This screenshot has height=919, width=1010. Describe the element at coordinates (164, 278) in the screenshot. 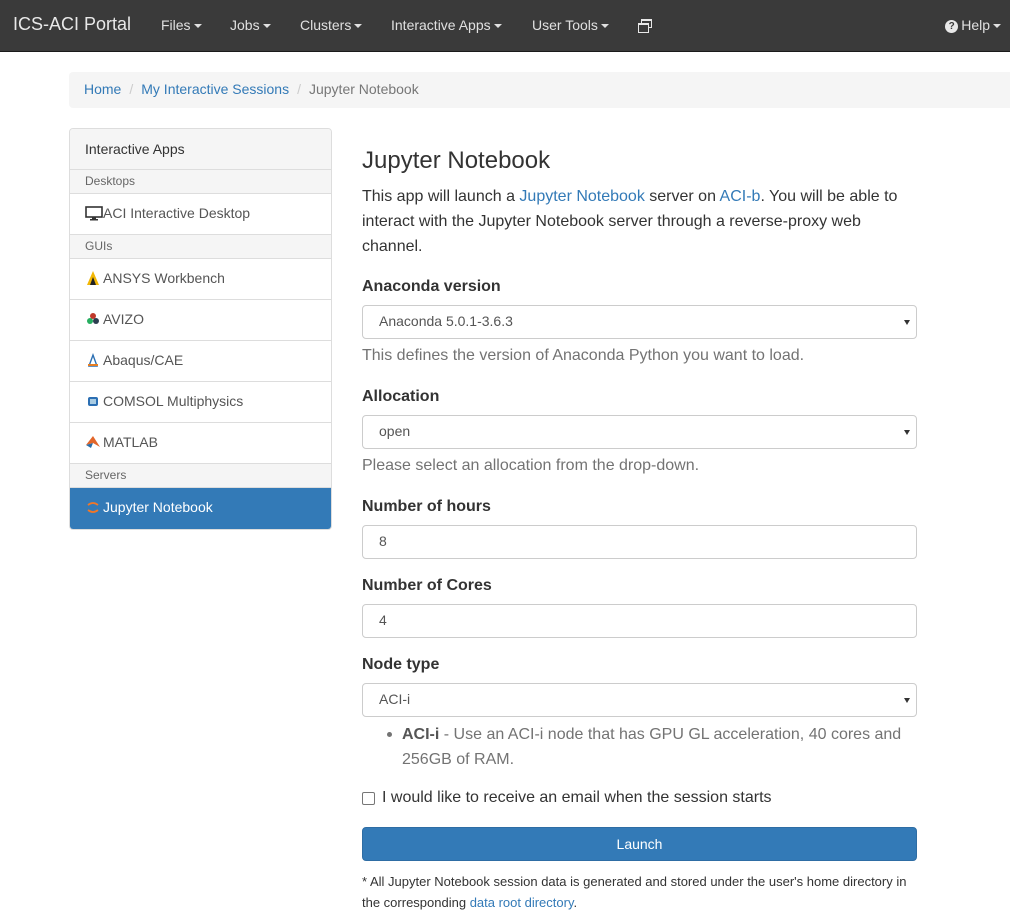

I see `sidebar-item-label: ANSYS Workbench` at that location.